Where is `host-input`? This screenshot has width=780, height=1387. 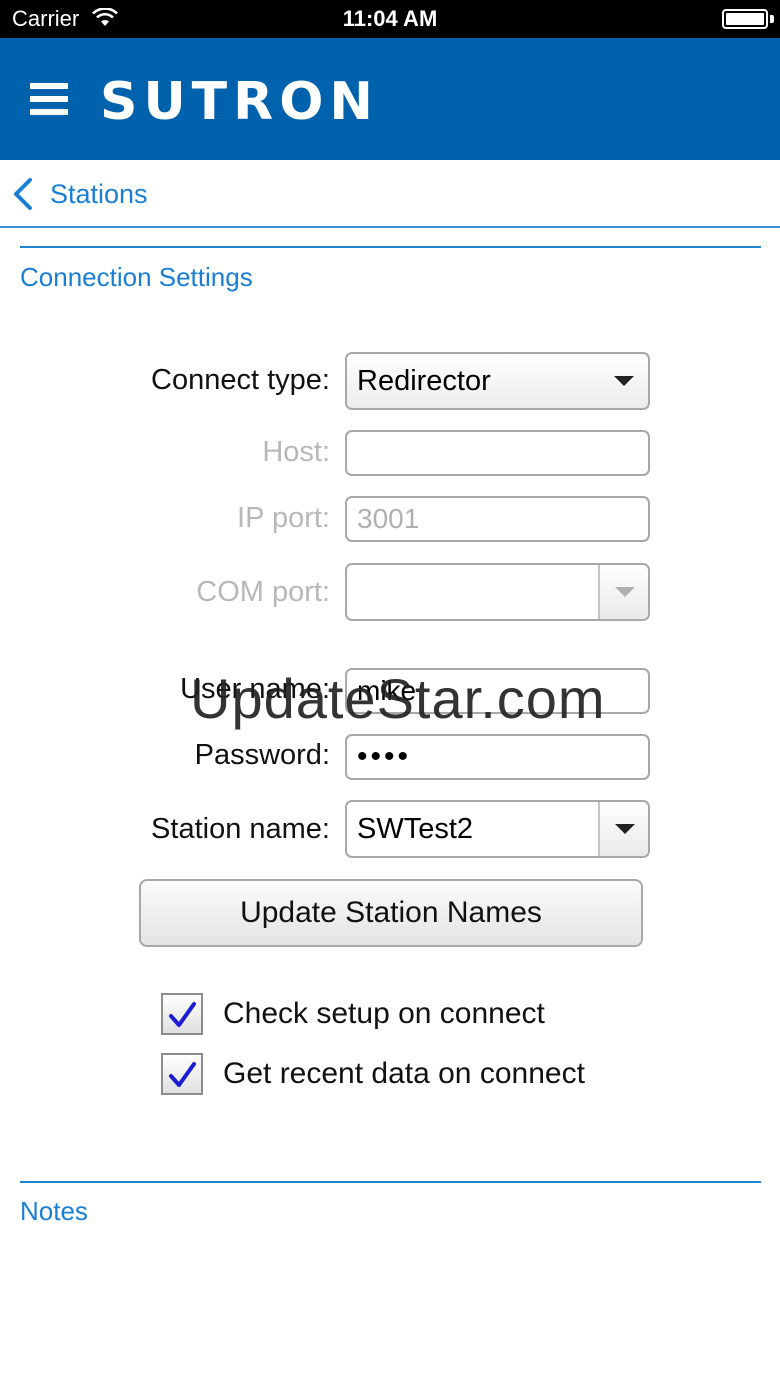 host-input is located at coordinates (497, 453).